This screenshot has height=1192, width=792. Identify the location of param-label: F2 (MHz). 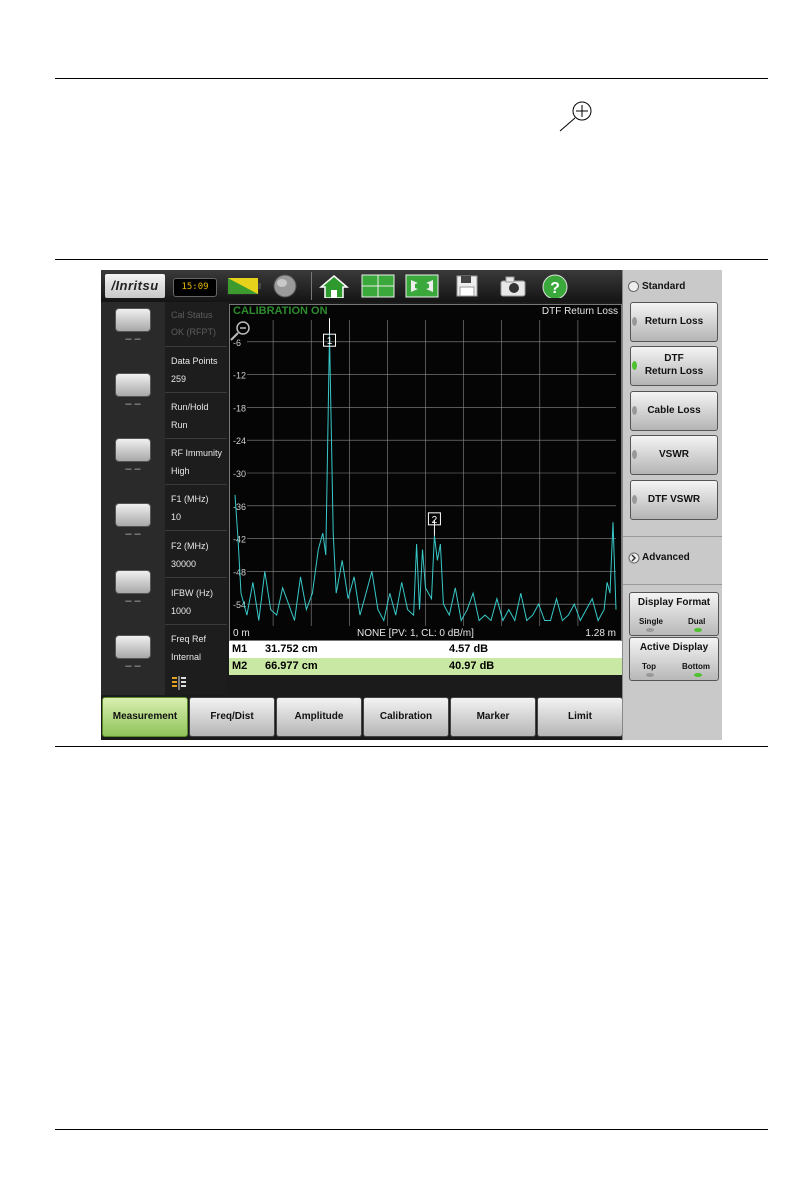
(190, 546).